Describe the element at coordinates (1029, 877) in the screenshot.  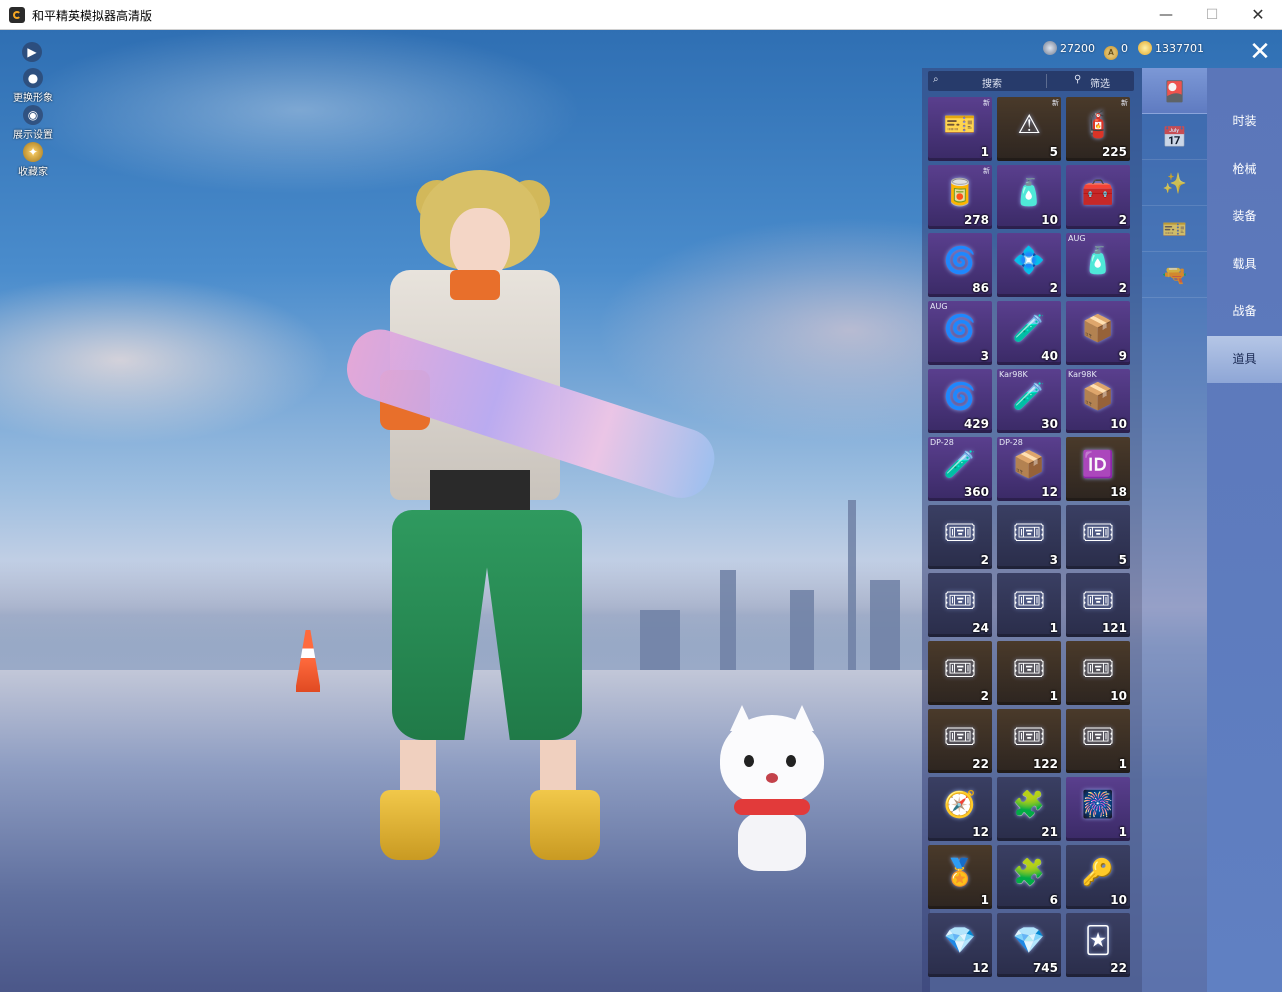
I see `inventory-item: 🧩 6` at that location.